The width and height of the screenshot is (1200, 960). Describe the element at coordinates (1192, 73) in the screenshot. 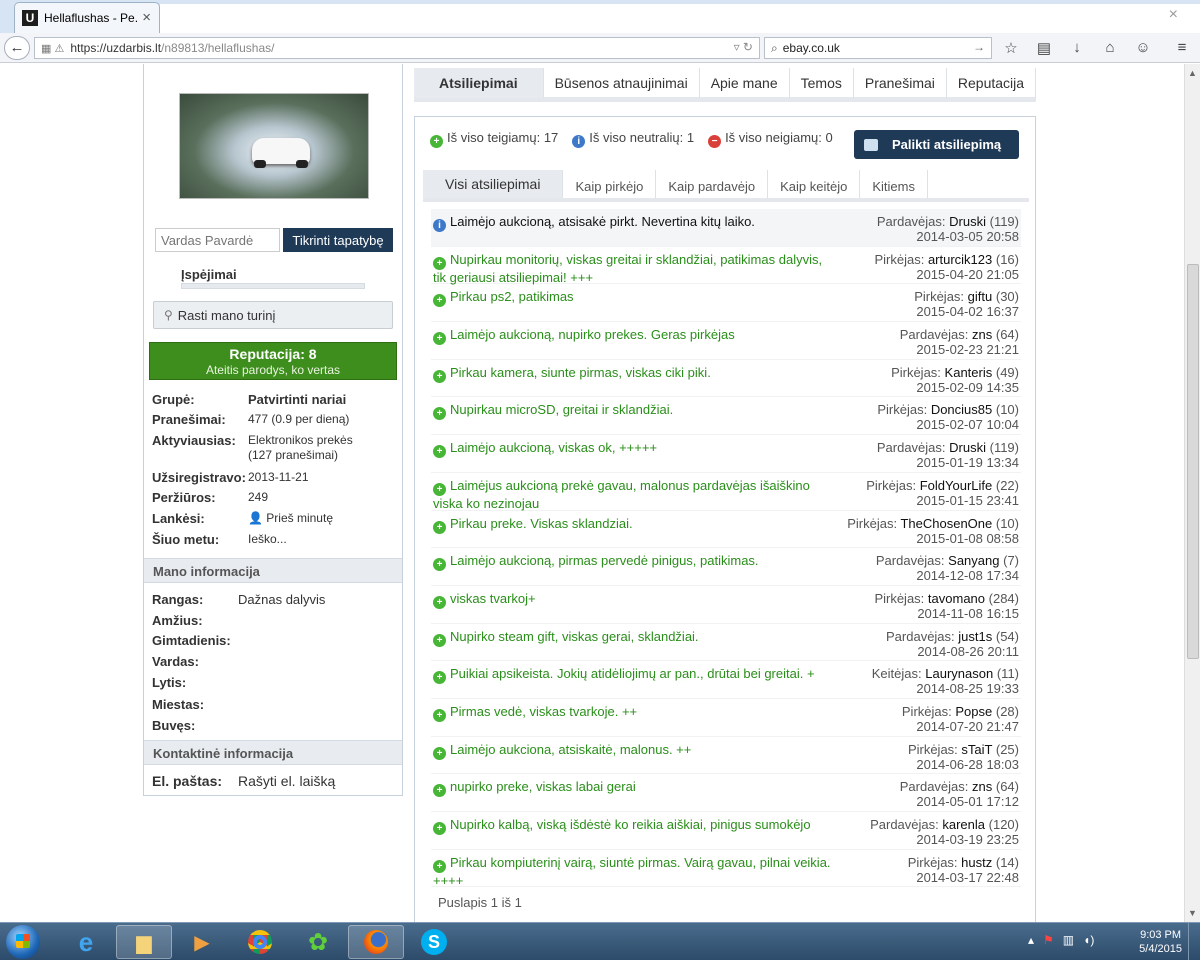

I see `scroll-up-icon: ▲` at that location.